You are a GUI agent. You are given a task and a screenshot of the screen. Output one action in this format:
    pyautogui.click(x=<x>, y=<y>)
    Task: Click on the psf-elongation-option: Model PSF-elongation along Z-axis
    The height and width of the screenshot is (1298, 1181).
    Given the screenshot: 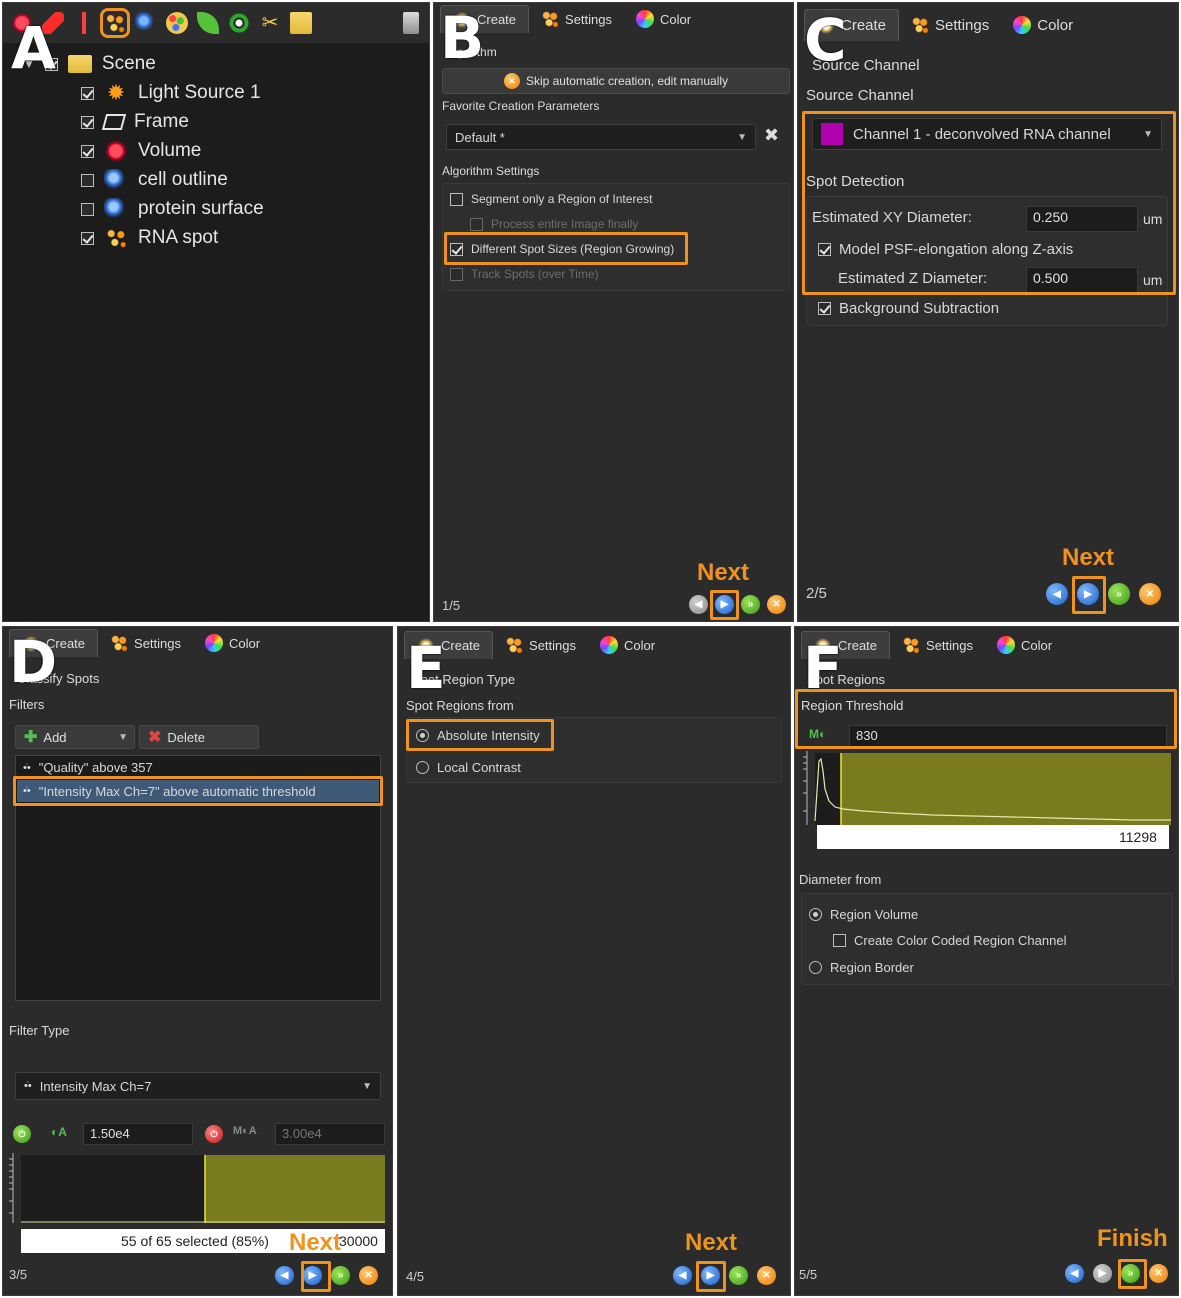 What is the action you would take?
    pyautogui.click(x=945, y=249)
    